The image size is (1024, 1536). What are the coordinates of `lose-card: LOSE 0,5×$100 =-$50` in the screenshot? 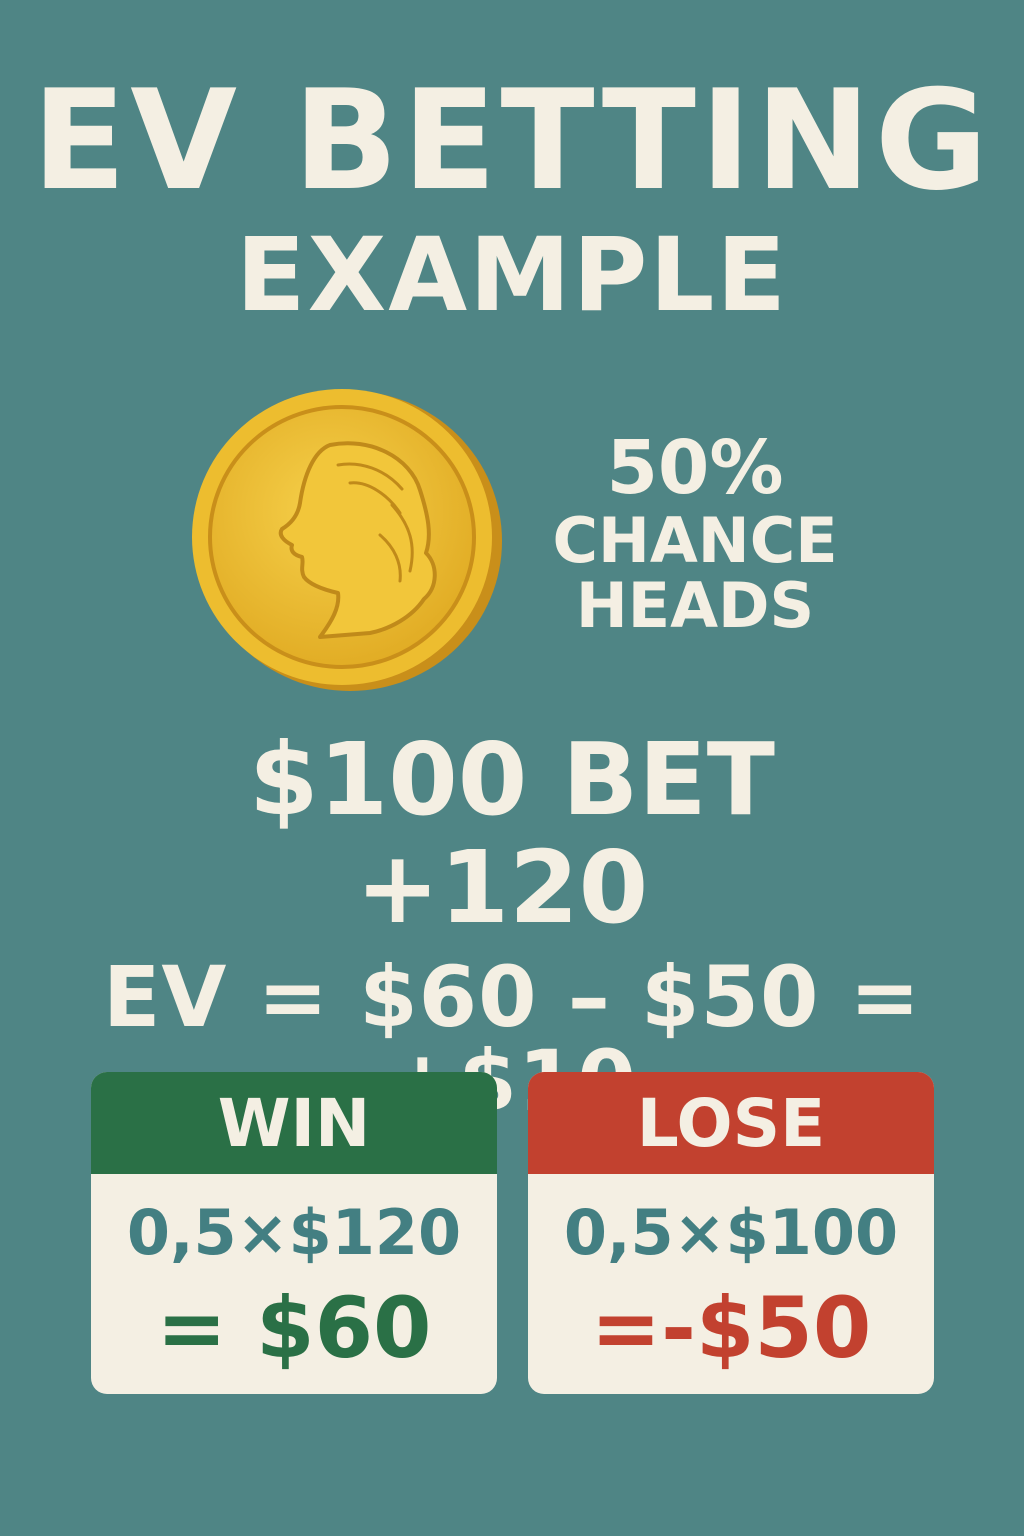 It's located at (731, 1233).